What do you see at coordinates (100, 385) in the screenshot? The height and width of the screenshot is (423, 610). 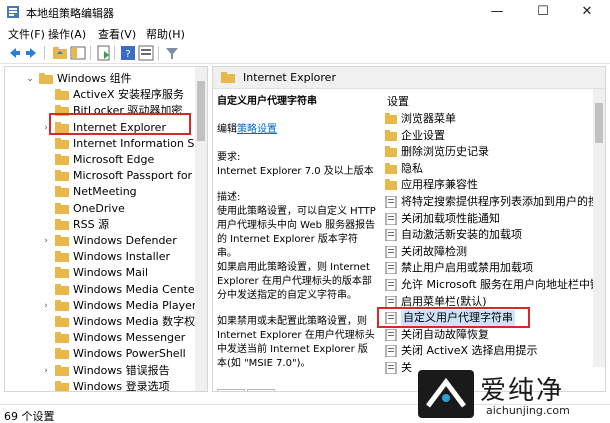 I see `tree-item: Windows 登录选项` at bounding box center [100, 385].